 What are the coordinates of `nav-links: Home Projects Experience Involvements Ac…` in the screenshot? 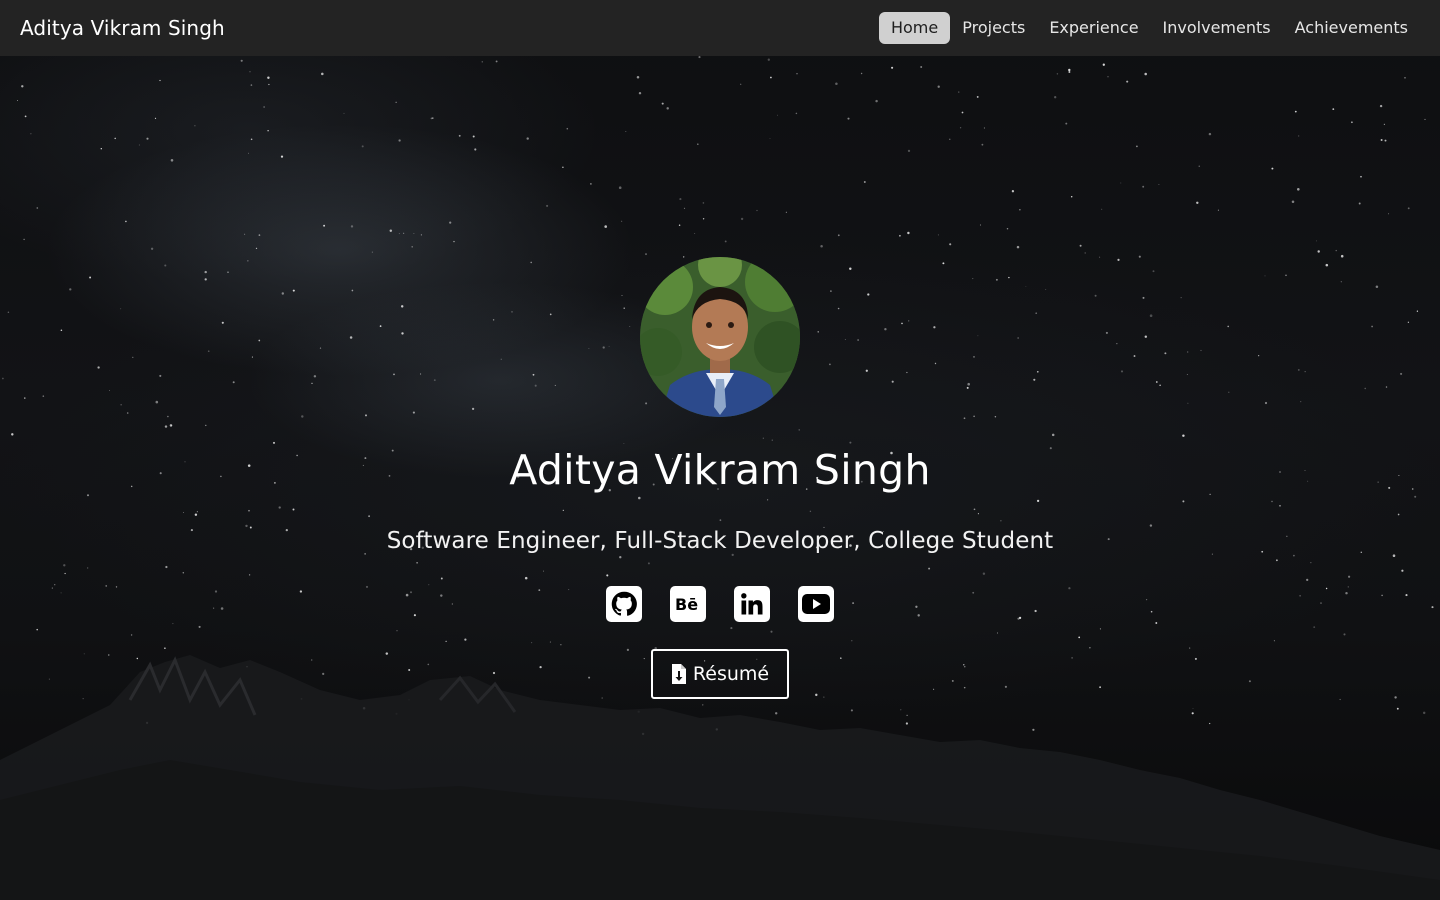 It's located at (1149, 28).